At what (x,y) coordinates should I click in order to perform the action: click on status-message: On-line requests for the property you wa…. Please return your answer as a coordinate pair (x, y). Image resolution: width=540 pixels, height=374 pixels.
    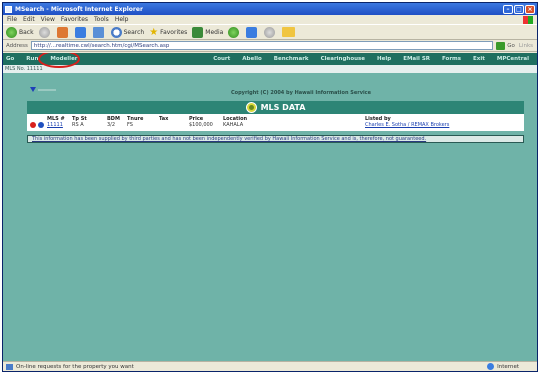
    Looking at the image, I should click on (75, 366).